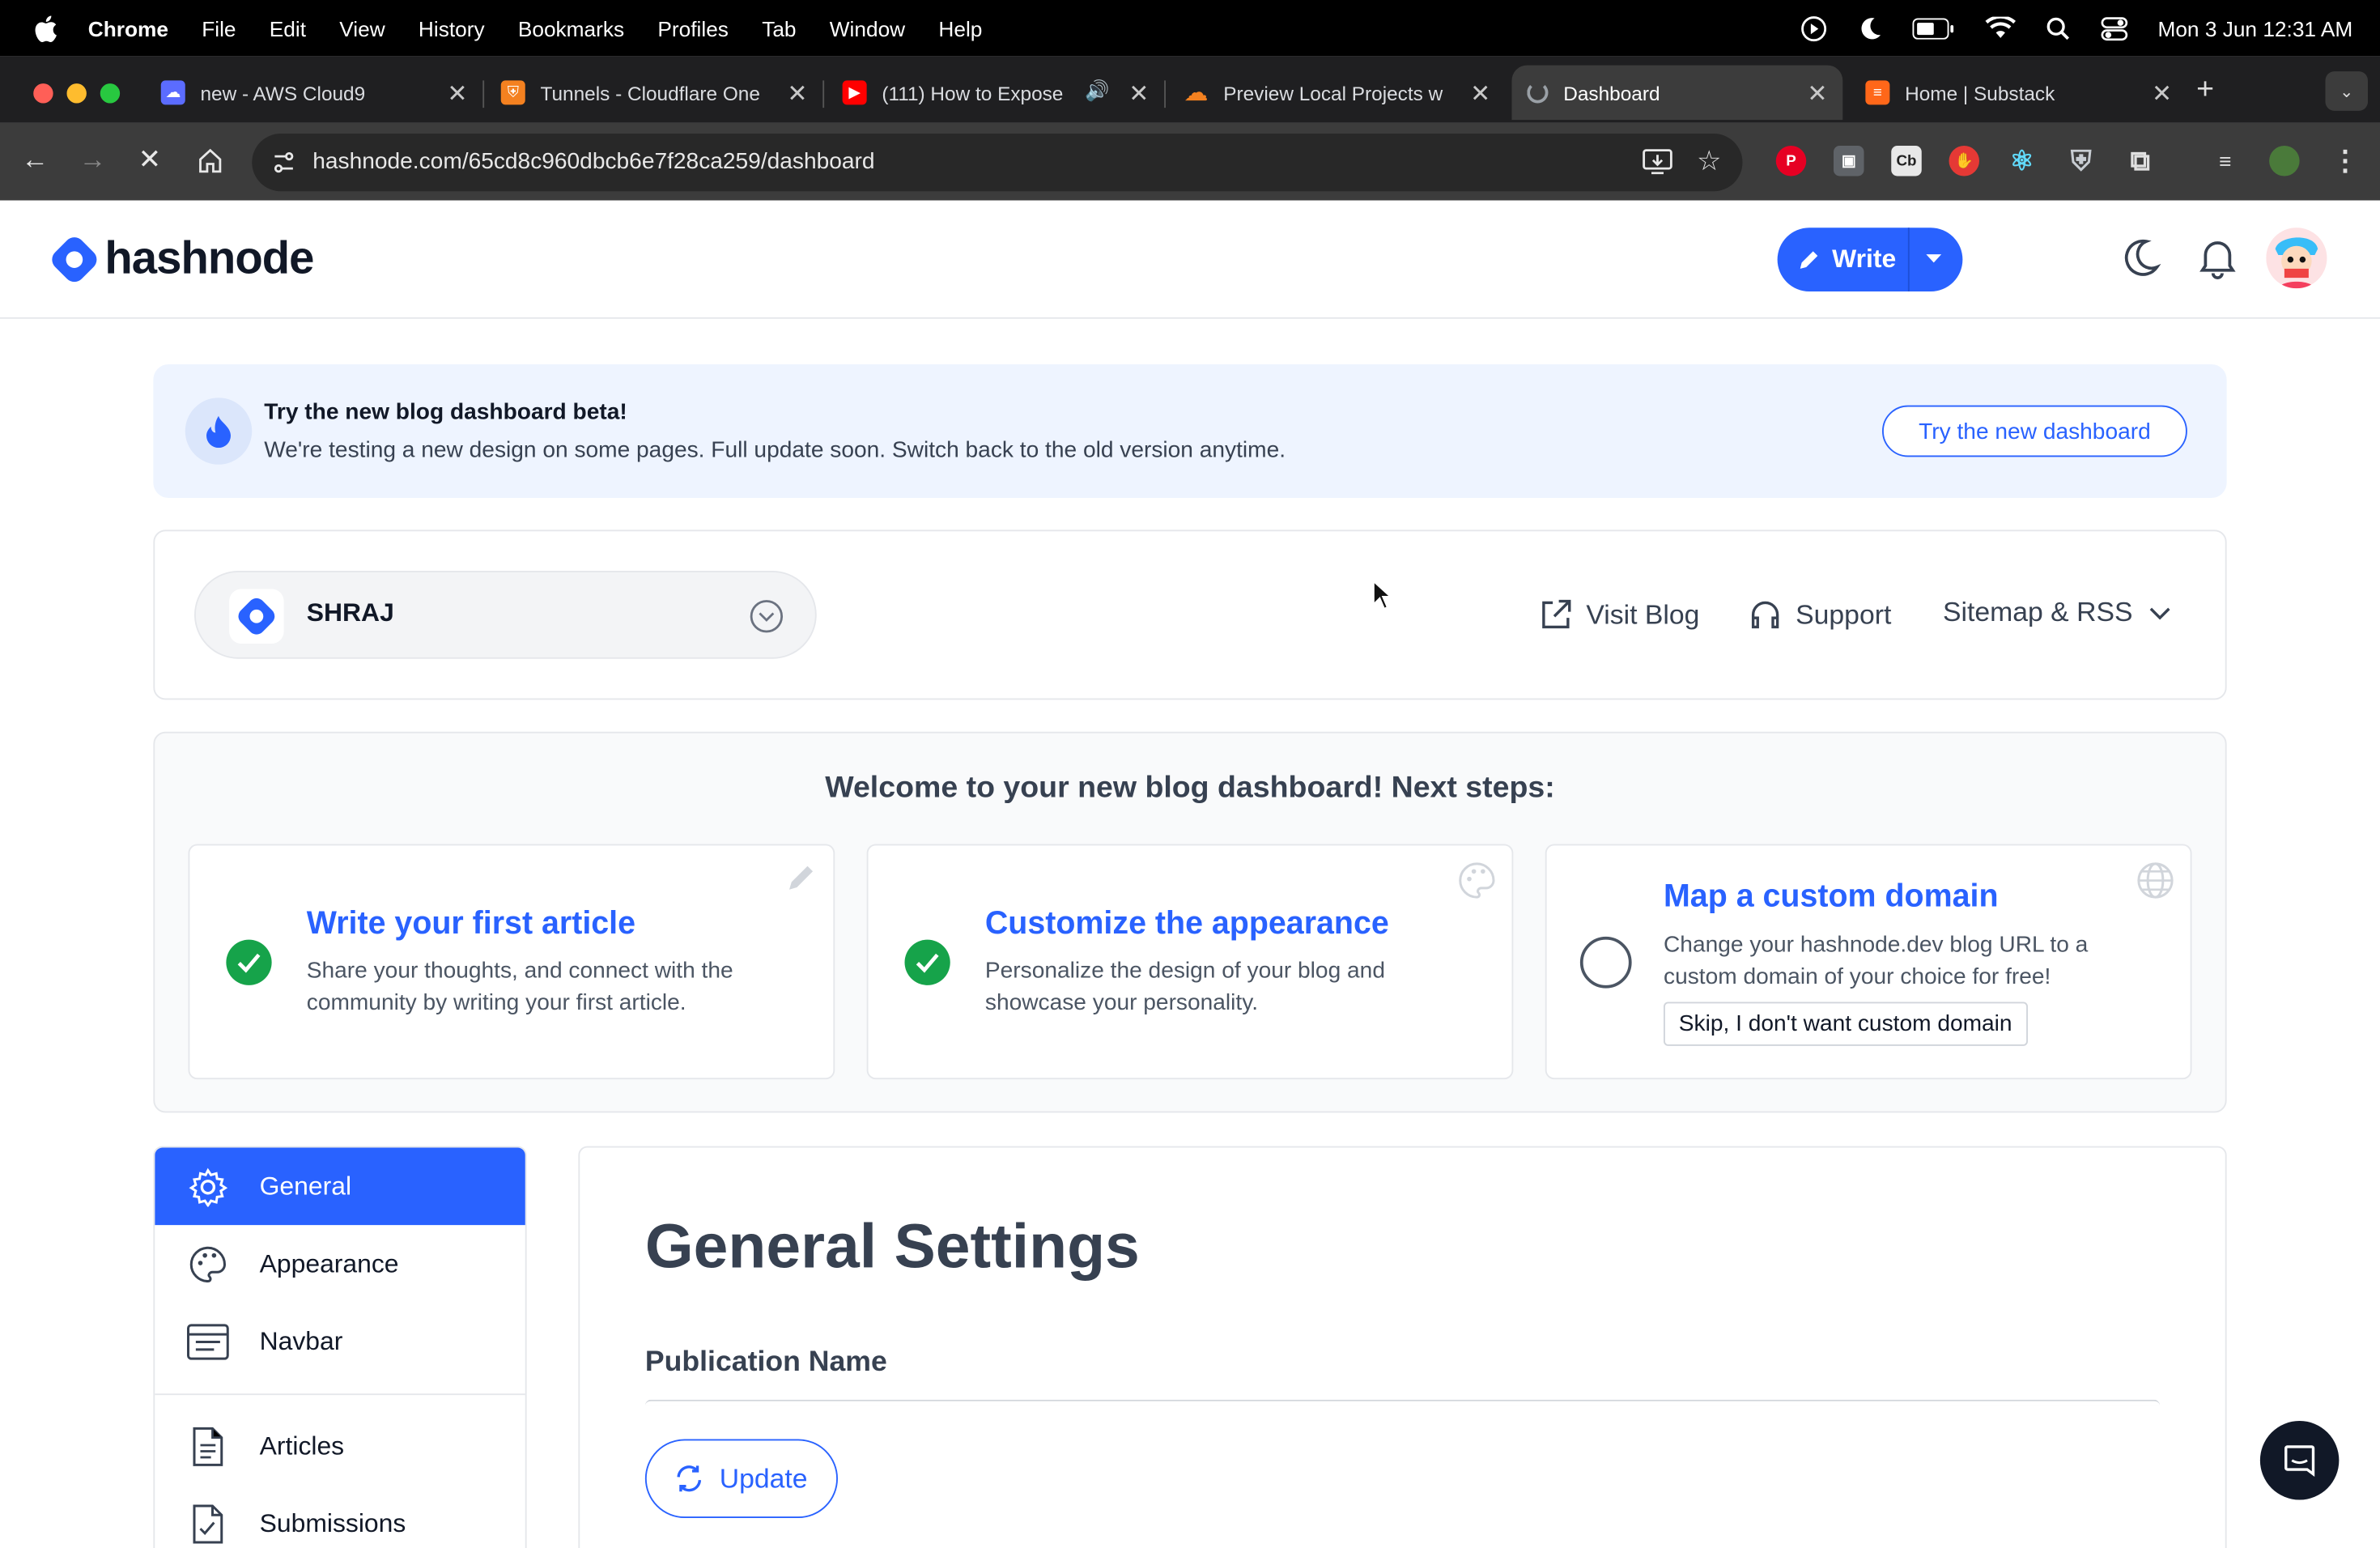  I want to click on sidebar-item-articles: Articles, so click(340, 1446).